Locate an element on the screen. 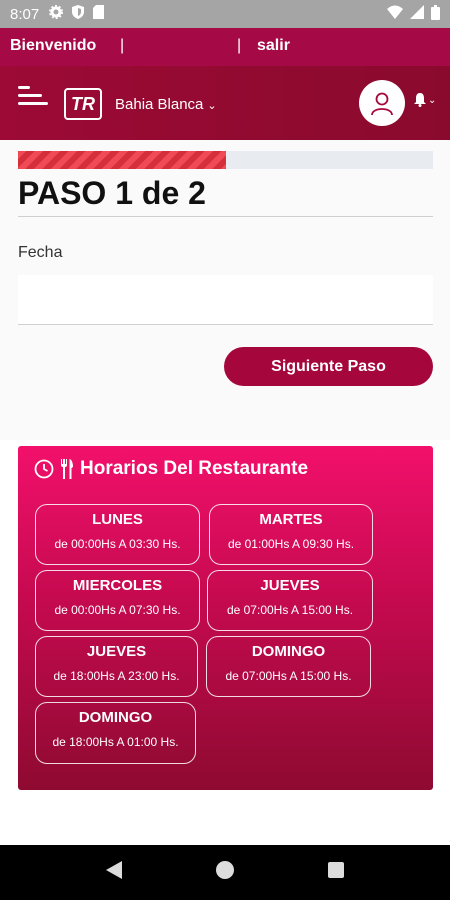 Image resolution: width=450 pixels, height=900 pixels. notifications-button: ⌄ is located at coordinates (425, 100).